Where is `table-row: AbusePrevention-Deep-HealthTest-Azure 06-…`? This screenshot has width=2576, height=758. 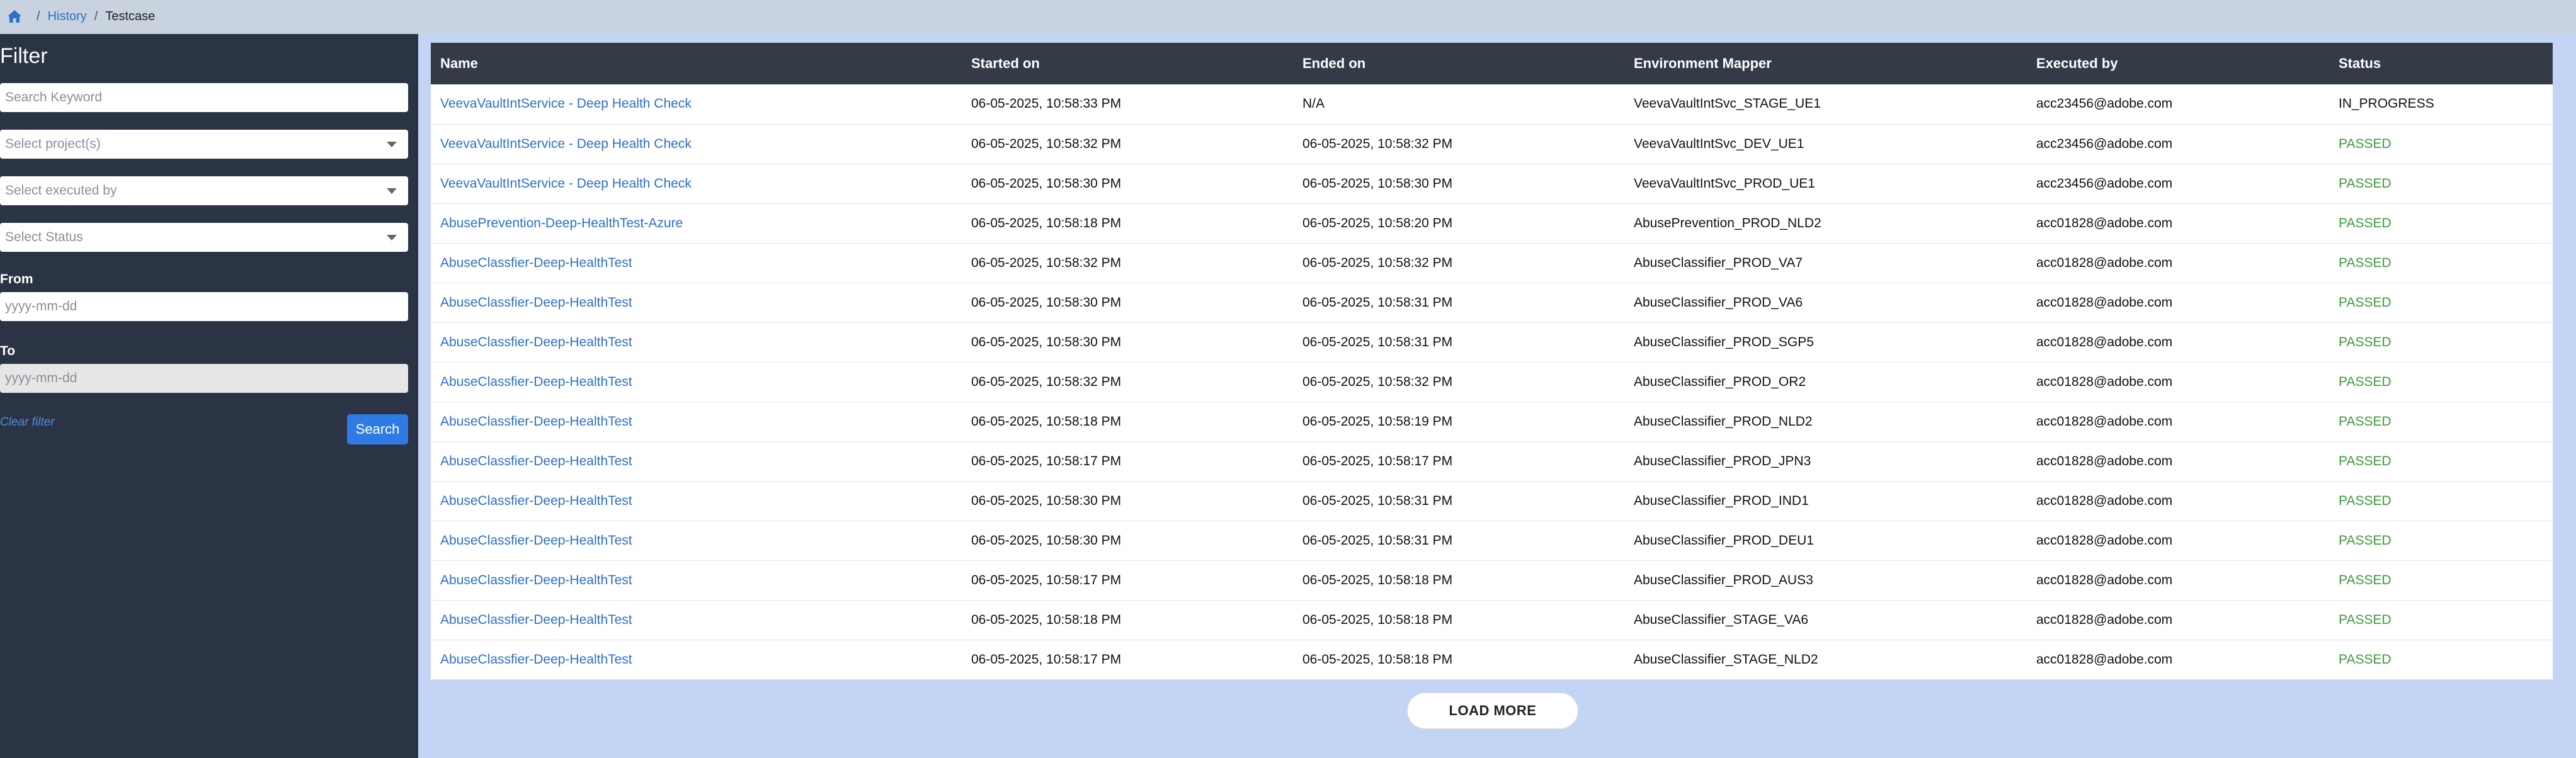 table-row: AbusePrevention-Deep-HealthTest-Azure 06-… is located at coordinates (1492, 223).